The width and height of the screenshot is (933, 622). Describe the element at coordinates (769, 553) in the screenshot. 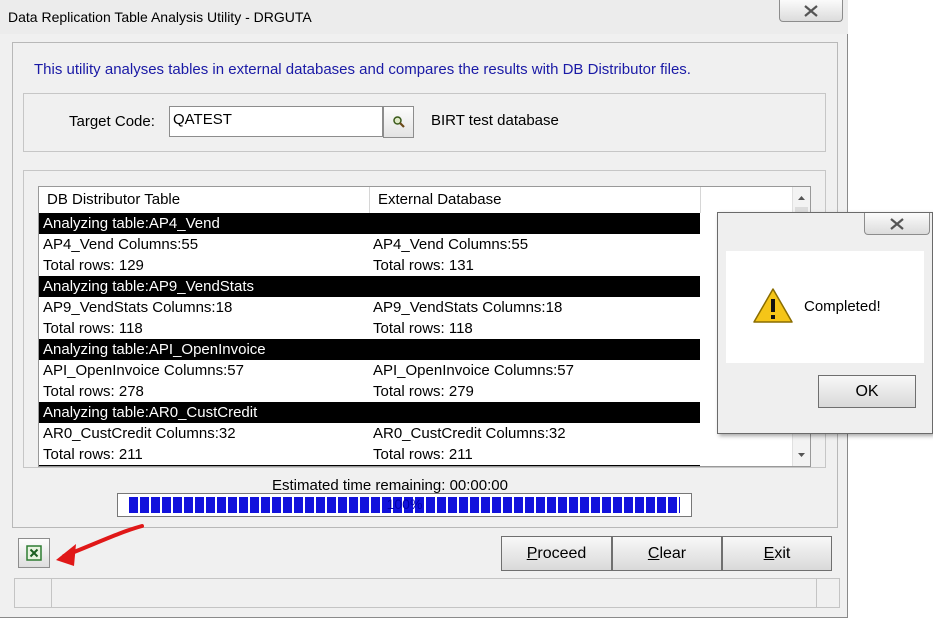

I see `exit-accelerator: E` at that location.